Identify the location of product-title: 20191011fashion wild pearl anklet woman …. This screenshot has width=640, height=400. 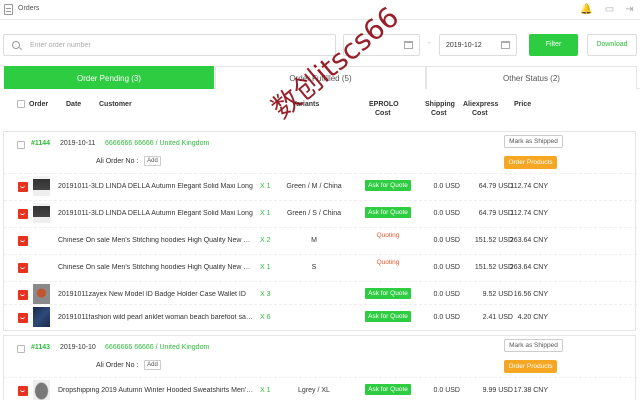
(156, 317).